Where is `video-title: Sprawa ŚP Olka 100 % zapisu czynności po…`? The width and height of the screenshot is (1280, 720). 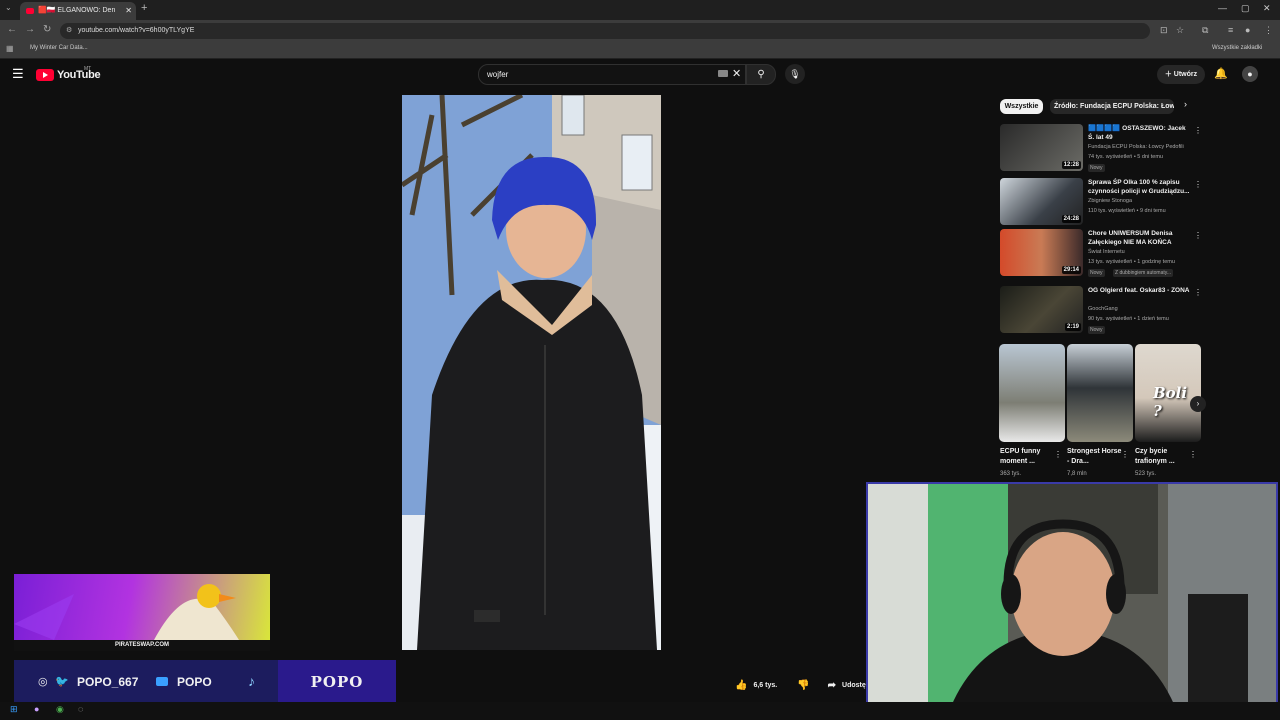
video-title: Sprawa ŚP Olka 100 % zapisu czynności po… is located at coordinates (1139, 187).